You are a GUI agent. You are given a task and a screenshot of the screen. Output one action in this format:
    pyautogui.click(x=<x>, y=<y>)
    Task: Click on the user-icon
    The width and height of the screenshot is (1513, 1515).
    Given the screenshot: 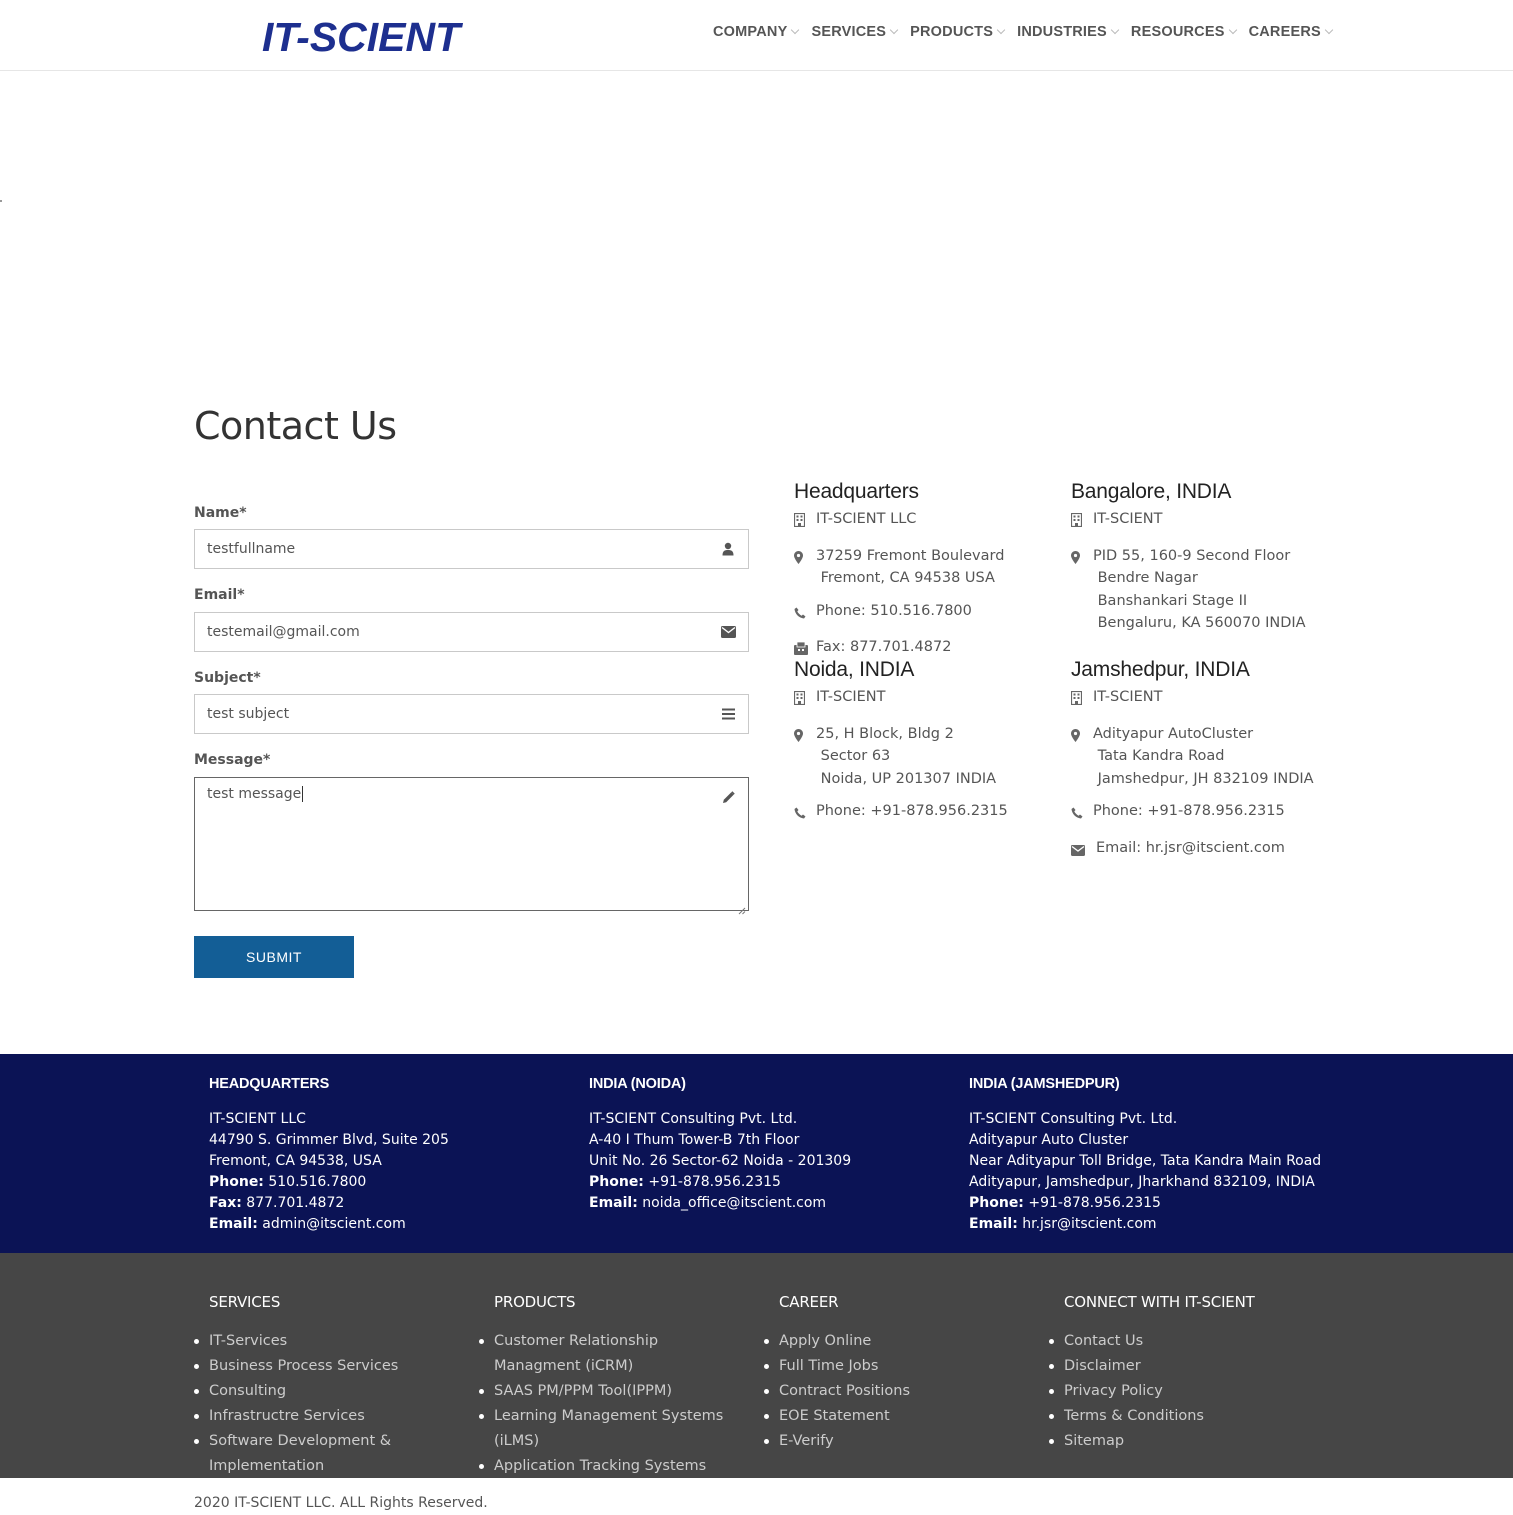 What is the action you would take?
    pyautogui.click(x=728, y=549)
    